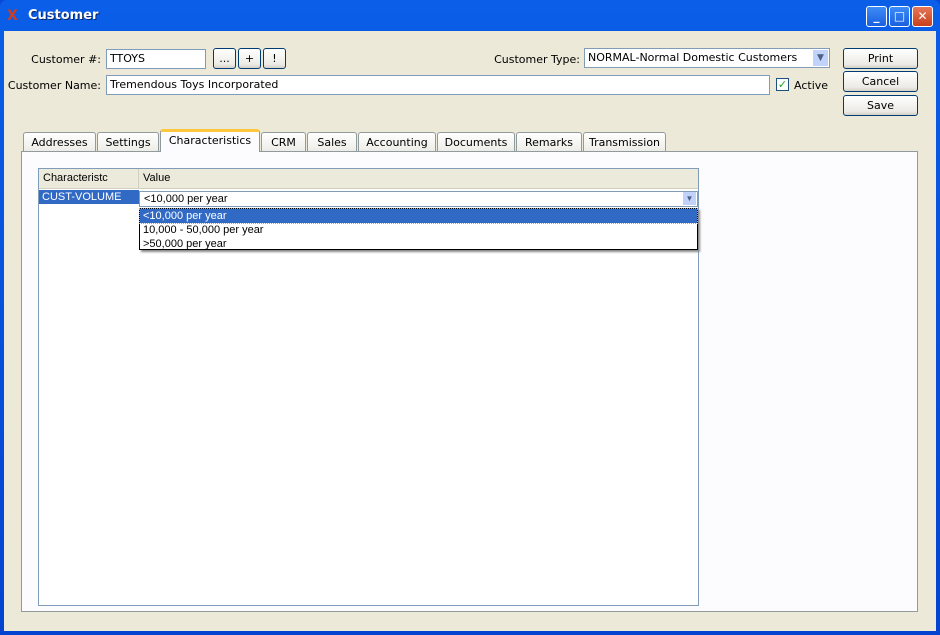 The height and width of the screenshot is (635, 940). I want to click on window-title: Customer, so click(63, 15).